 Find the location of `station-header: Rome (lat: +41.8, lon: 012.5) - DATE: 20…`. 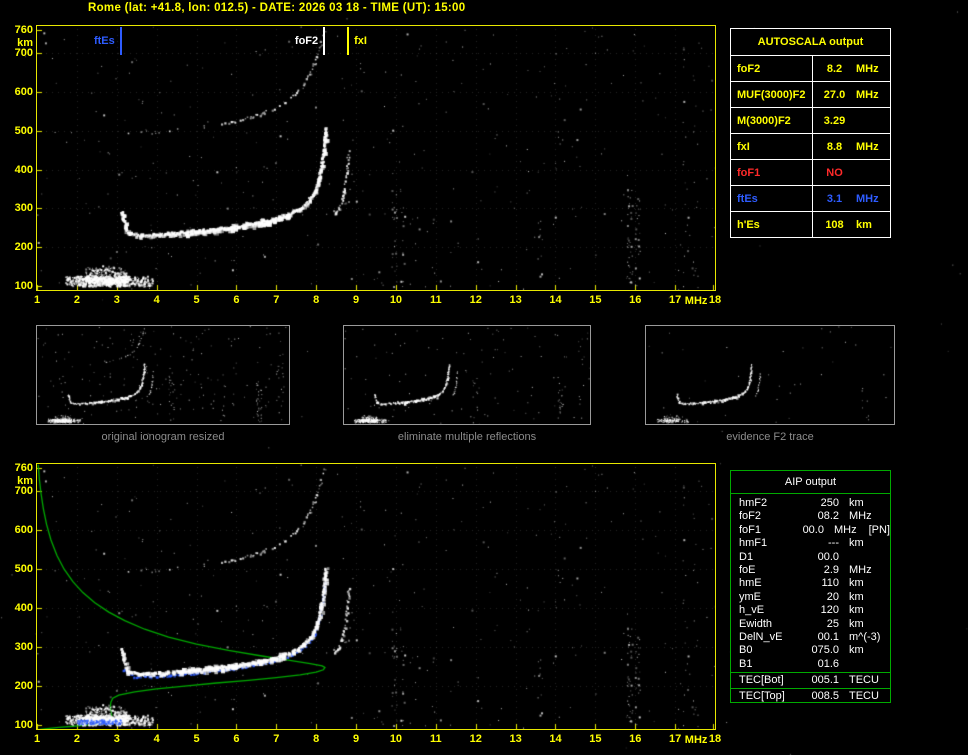

station-header: Rome (lat: +41.8, lon: 012.5) - DATE: 20… is located at coordinates (277, 8).